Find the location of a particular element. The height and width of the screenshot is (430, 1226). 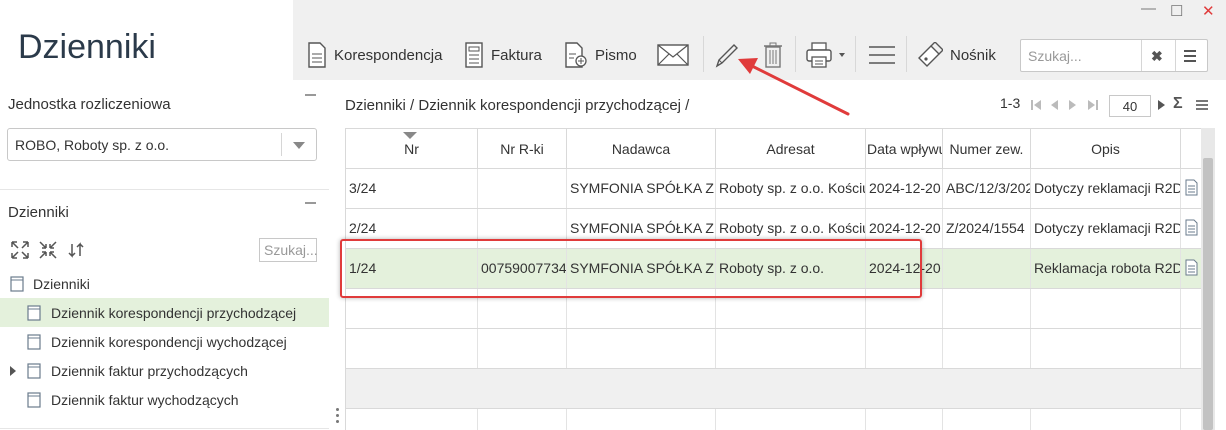

search-input: Szukaj... ✖ is located at coordinates (1114, 55).